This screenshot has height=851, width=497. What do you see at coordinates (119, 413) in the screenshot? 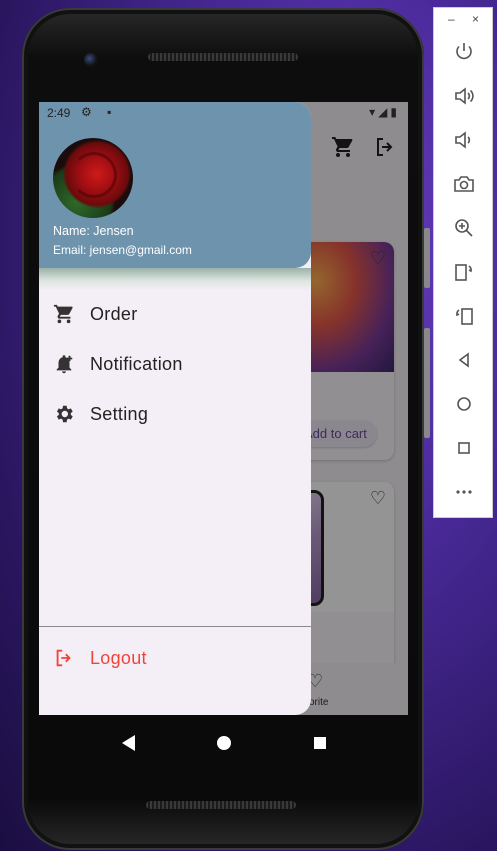
I see `drawer-item-label: Setting` at bounding box center [119, 413].